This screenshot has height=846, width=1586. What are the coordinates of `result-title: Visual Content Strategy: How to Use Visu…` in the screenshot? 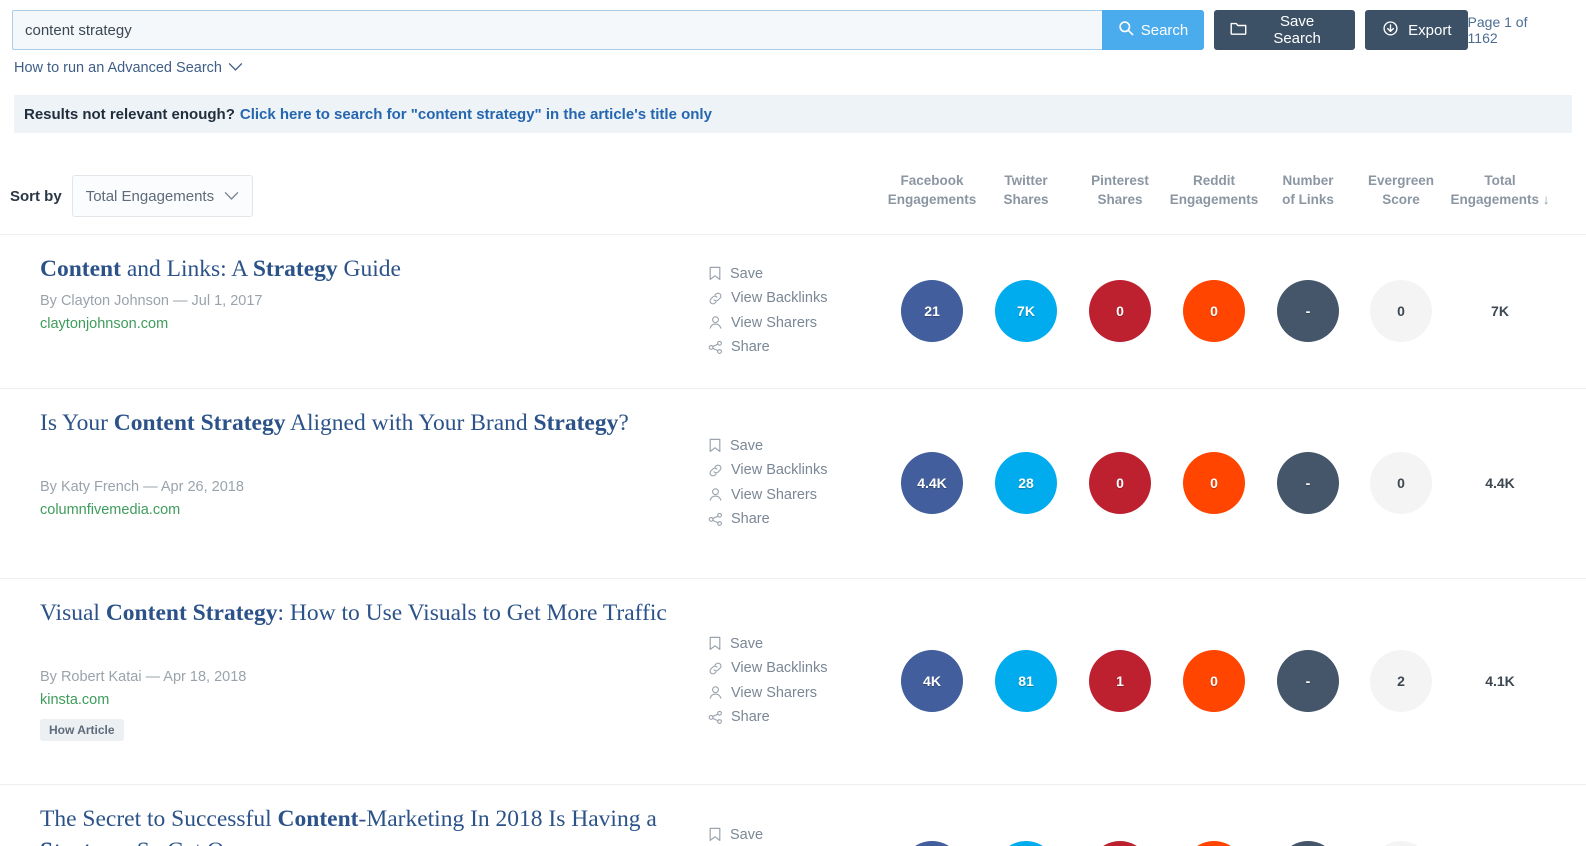 It's located at (355, 613).